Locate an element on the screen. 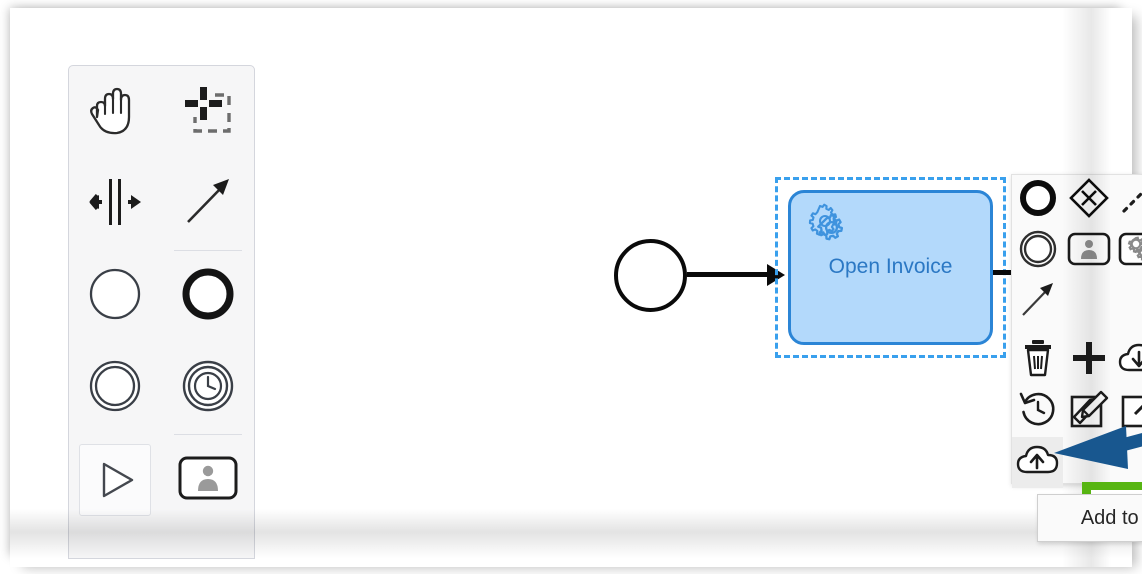 The width and height of the screenshot is (1142, 574). context-pad-history is located at coordinates (1037, 411).